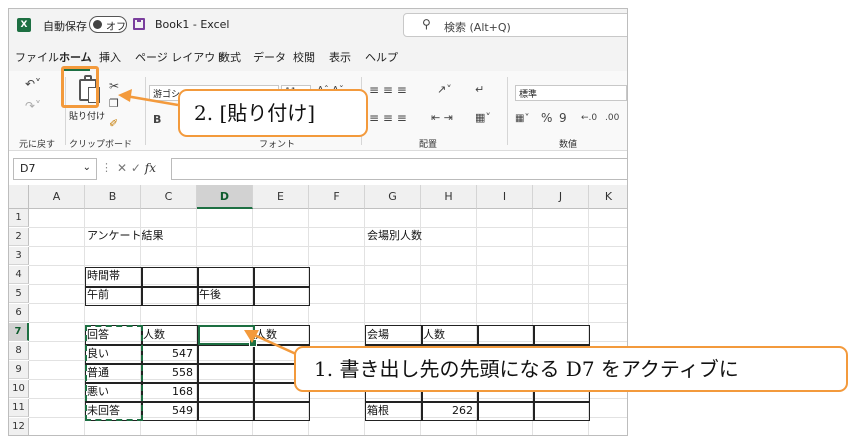  What do you see at coordinates (378, 411) in the screenshot?
I see `cell-g11: 箱根` at bounding box center [378, 411].